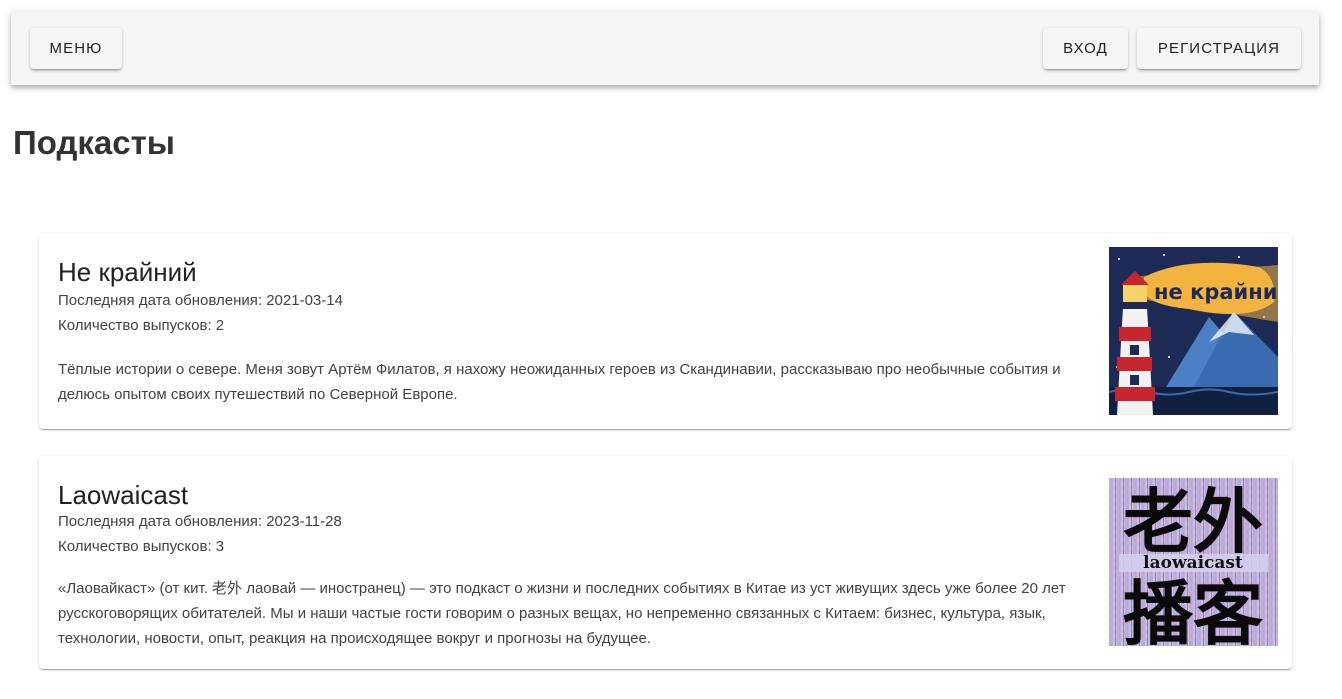 Image resolution: width=1342 pixels, height=699 pixels. I want to click on podcast-cover-image: не крайний, so click(1193, 331).